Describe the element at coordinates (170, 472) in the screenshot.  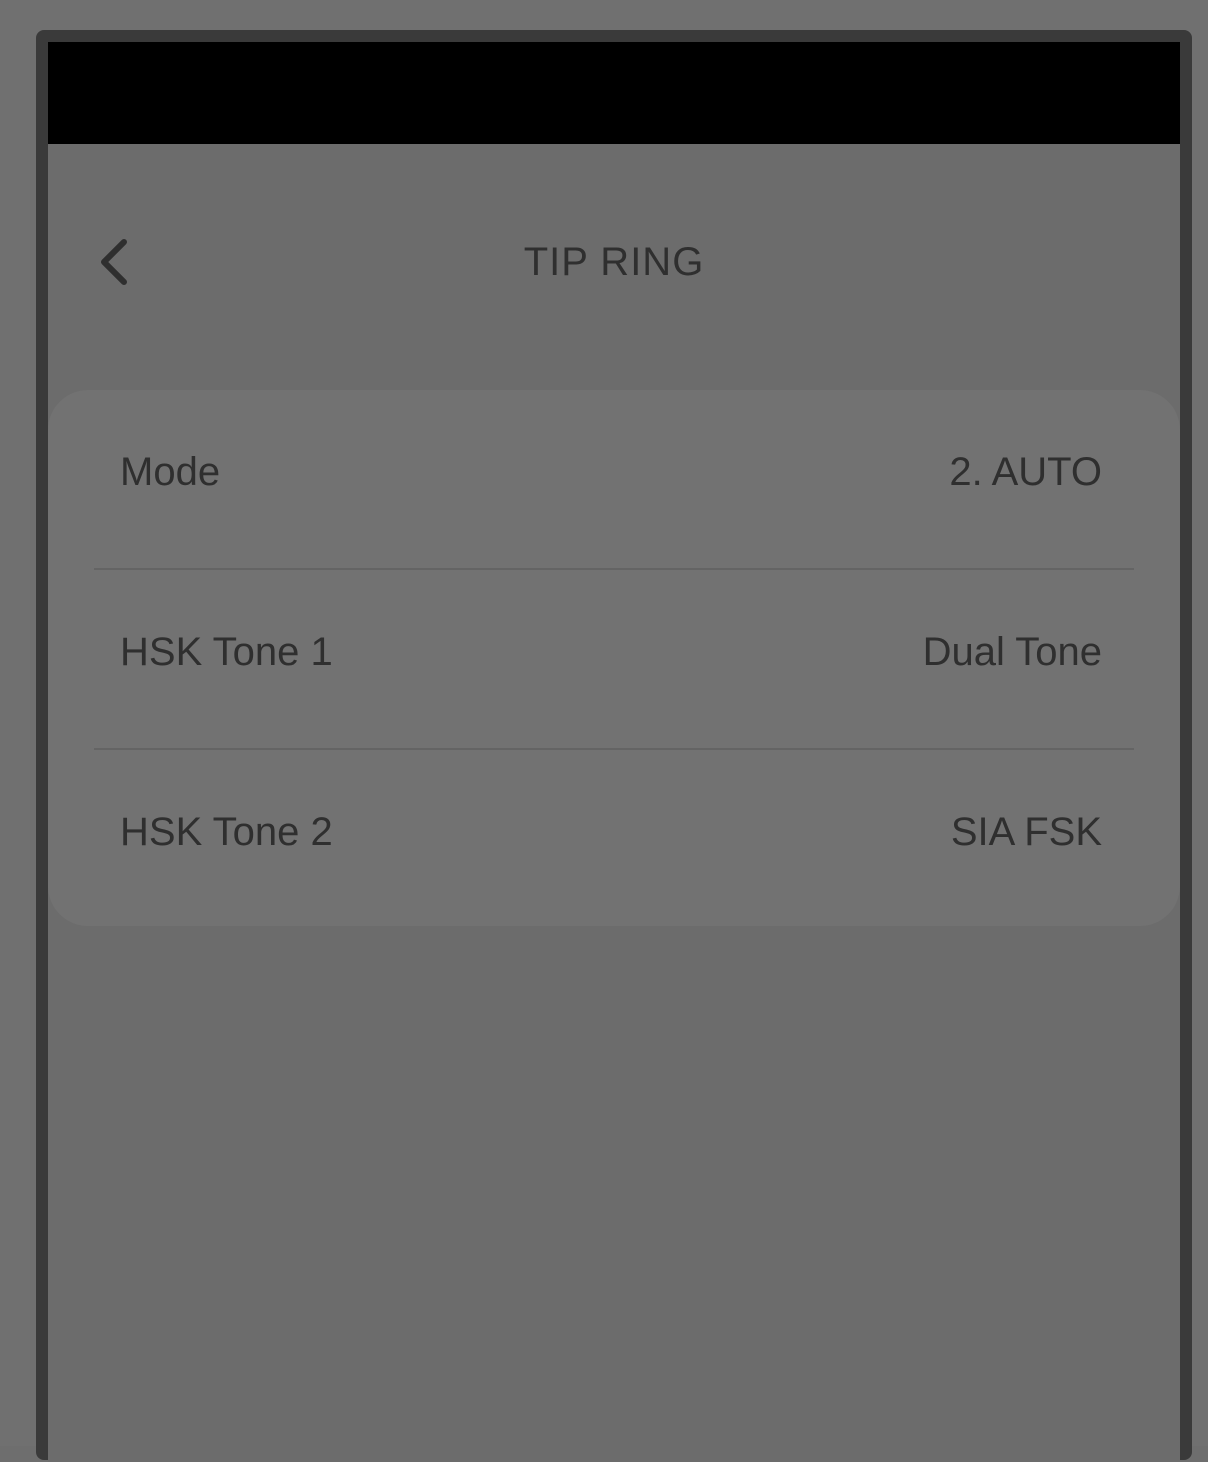
I see `setting-label-mode: Mode` at that location.